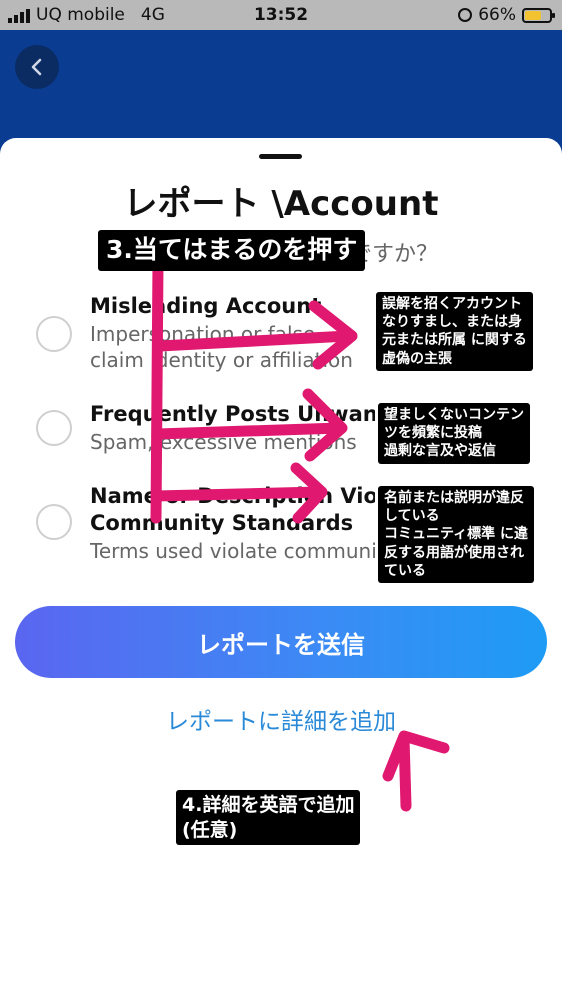 This screenshot has width=562, height=1000. What do you see at coordinates (281, 204) in the screenshot?
I see `sheet-title: レポート \Account` at bounding box center [281, 204].